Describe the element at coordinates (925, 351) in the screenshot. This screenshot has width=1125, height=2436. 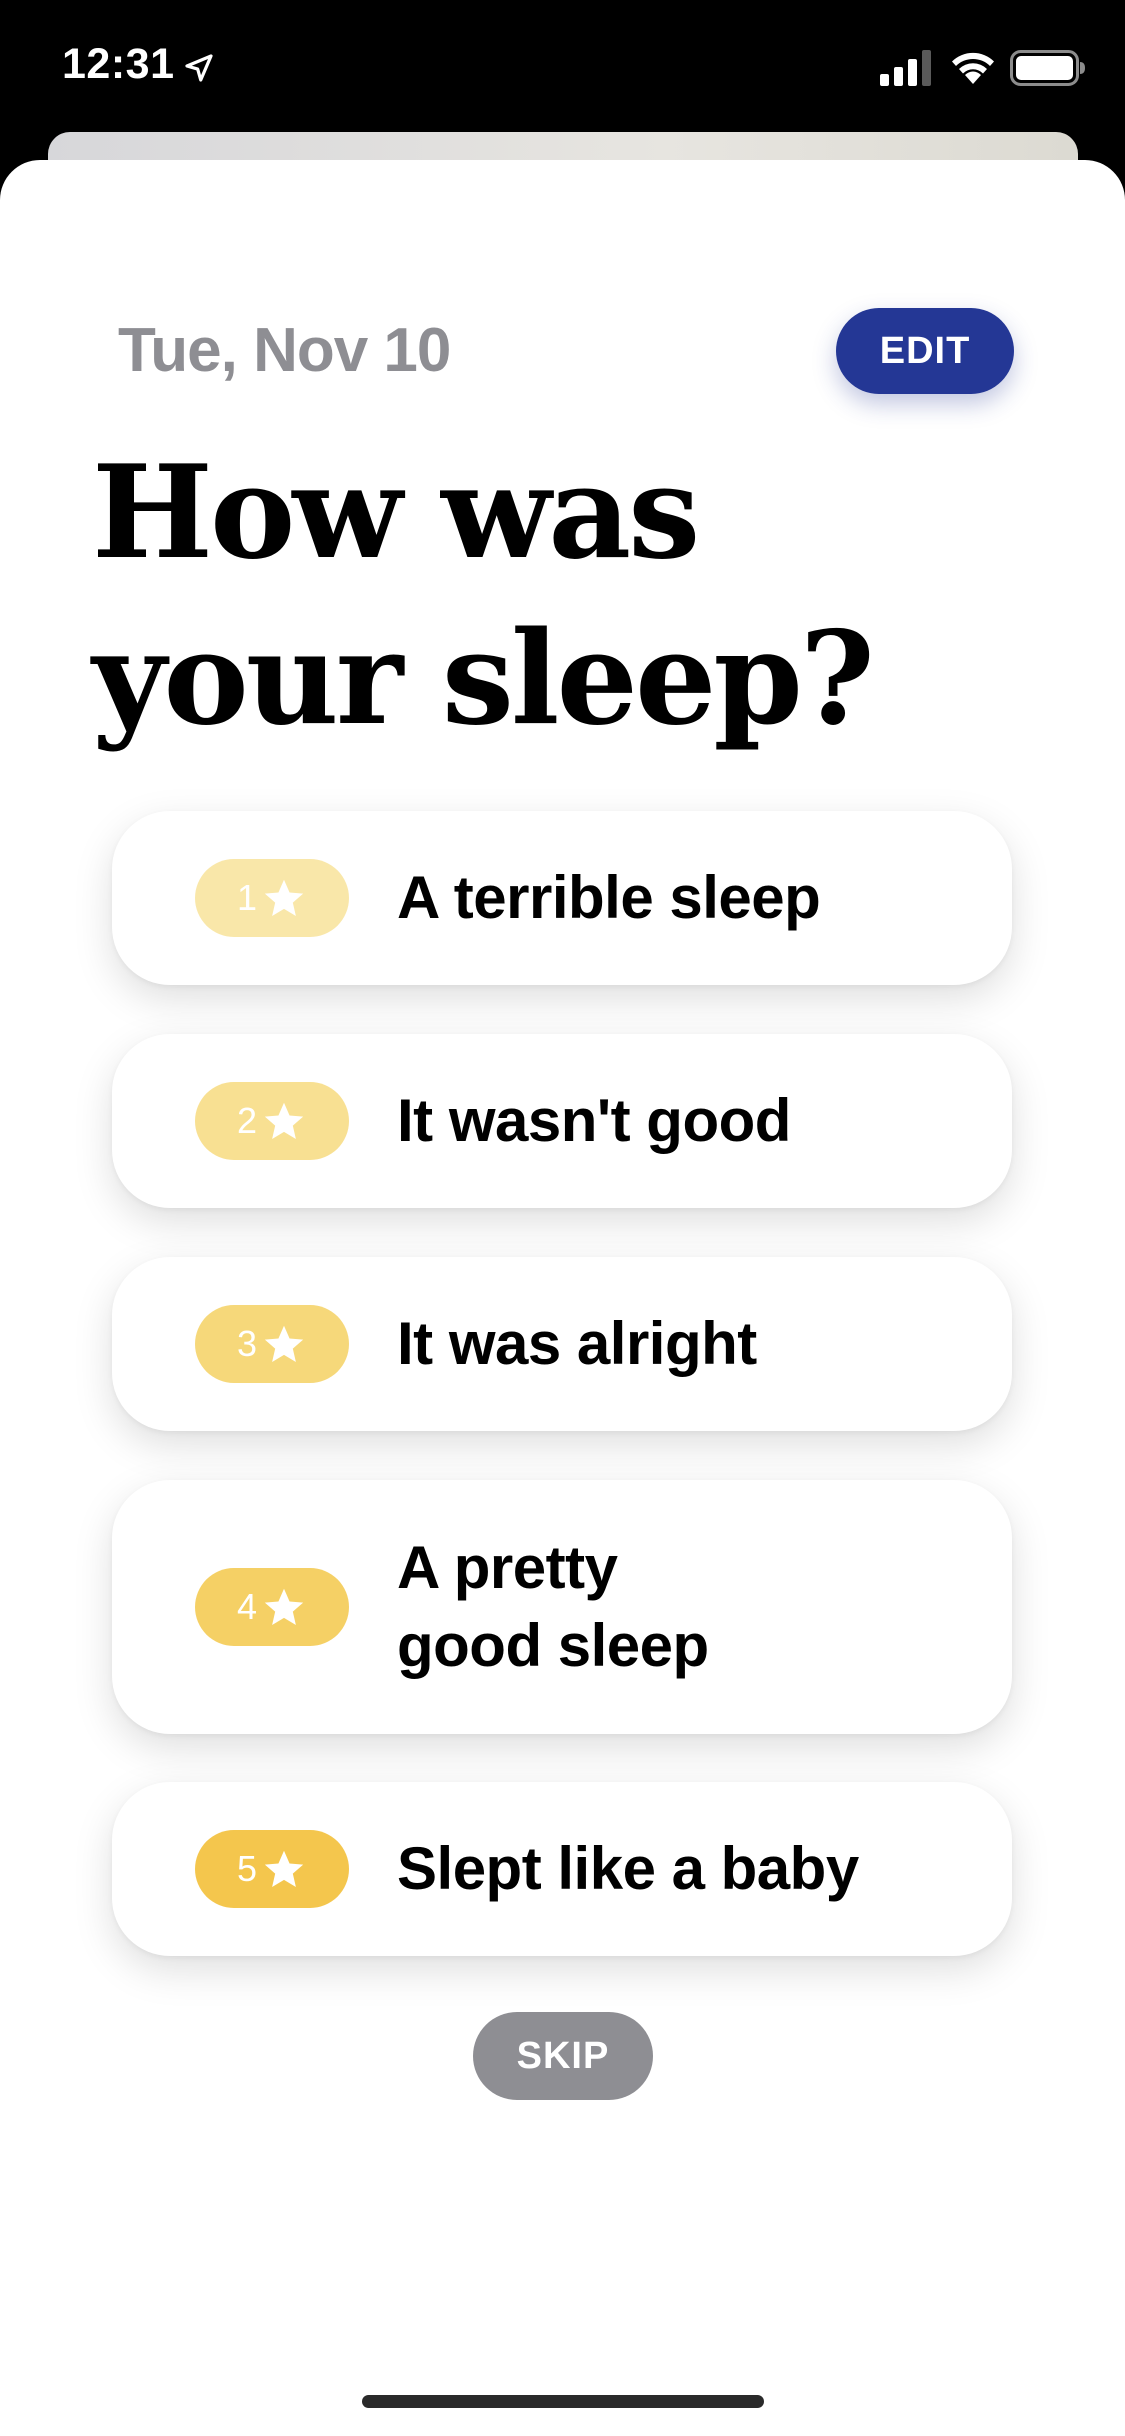
I see `edit-button: EDIT` at that location.